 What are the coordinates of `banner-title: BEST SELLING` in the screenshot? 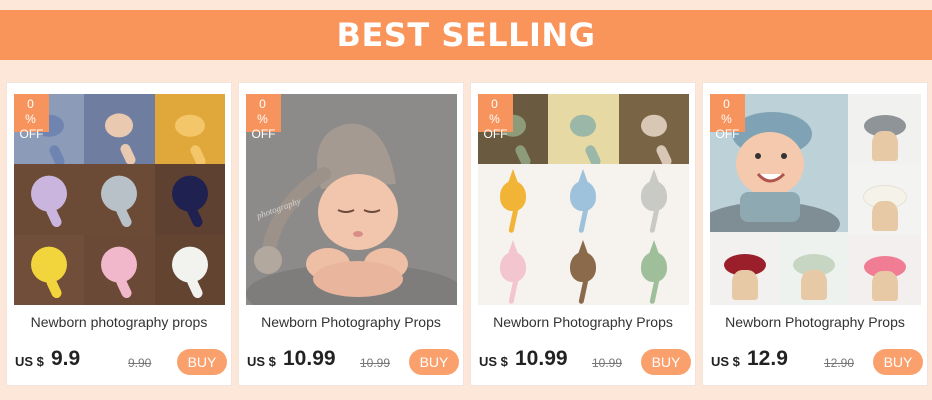 It's located at (466, 35).